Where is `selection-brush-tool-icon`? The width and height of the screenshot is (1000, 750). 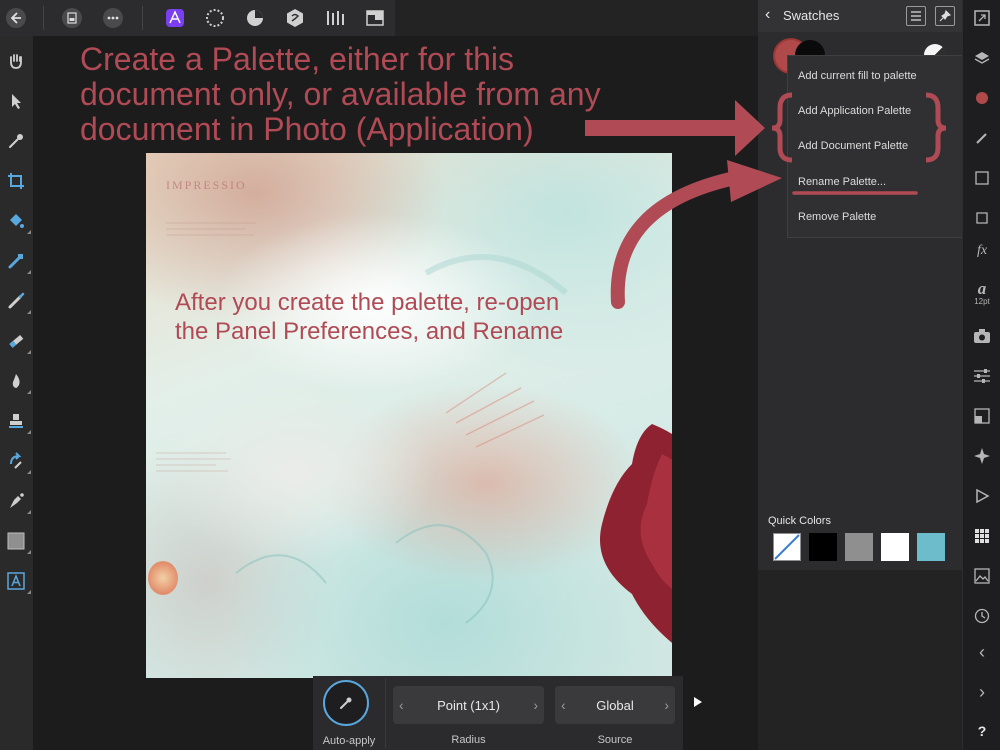
selection-brush-tool-icon is located at coordinates (18, 262).